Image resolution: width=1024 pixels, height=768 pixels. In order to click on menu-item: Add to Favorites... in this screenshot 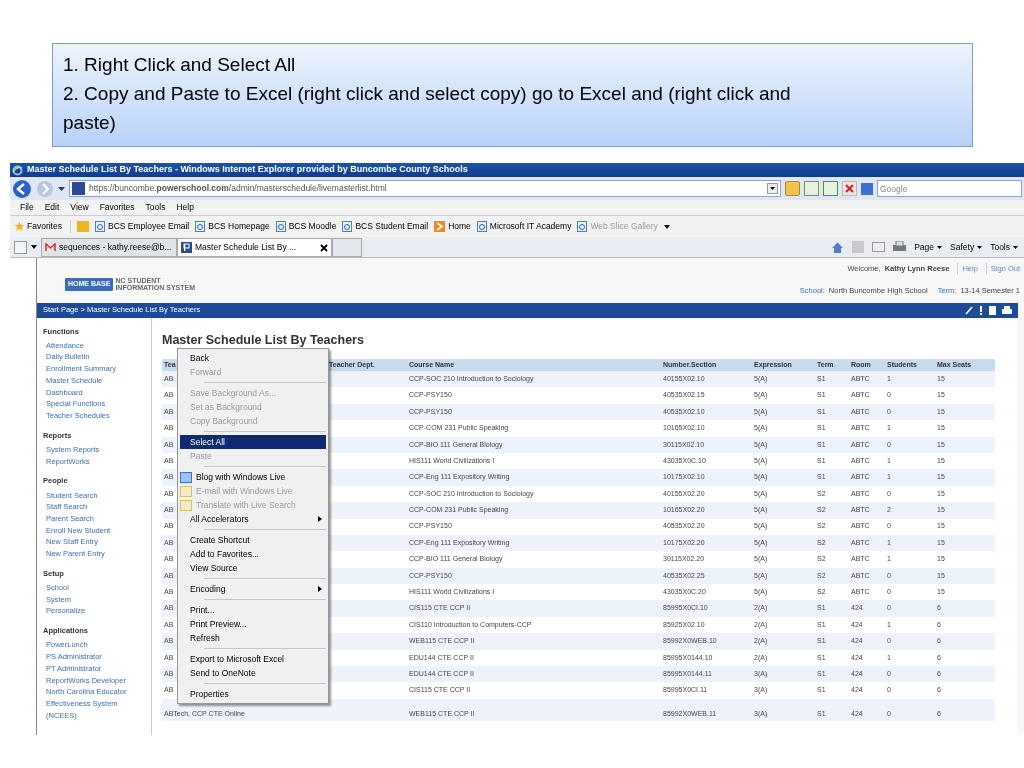, I will do `click(253, 554)`.